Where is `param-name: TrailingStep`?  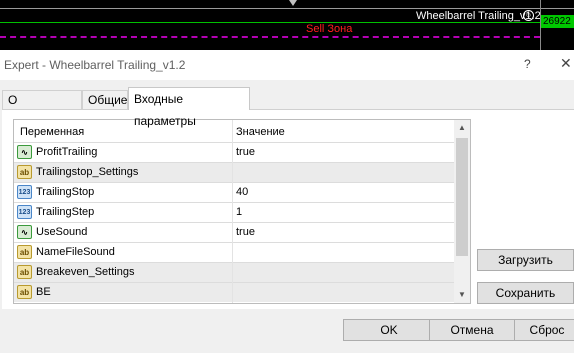 param-name: TrailingStep is located at coordinates (65, 212).